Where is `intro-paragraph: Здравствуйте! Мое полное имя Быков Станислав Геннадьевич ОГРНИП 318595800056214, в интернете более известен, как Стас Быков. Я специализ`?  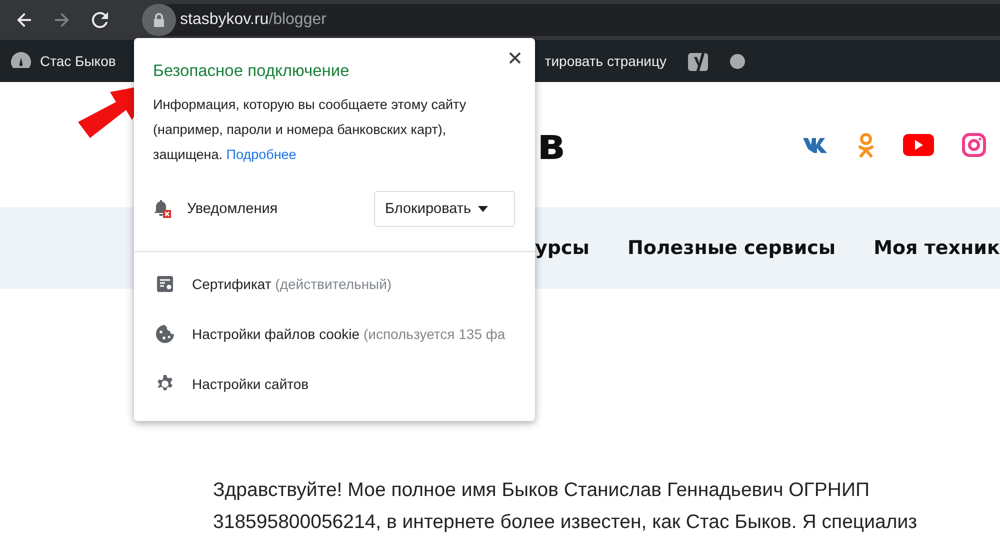
intro-paragraph: Здравствуйте! Мое полное имя Быков Станислав Геннадьевич ОГРНИП 318595800056214, в интернете более известен, как Стас Быков. Я специализ is located at coordinates (565, 506).